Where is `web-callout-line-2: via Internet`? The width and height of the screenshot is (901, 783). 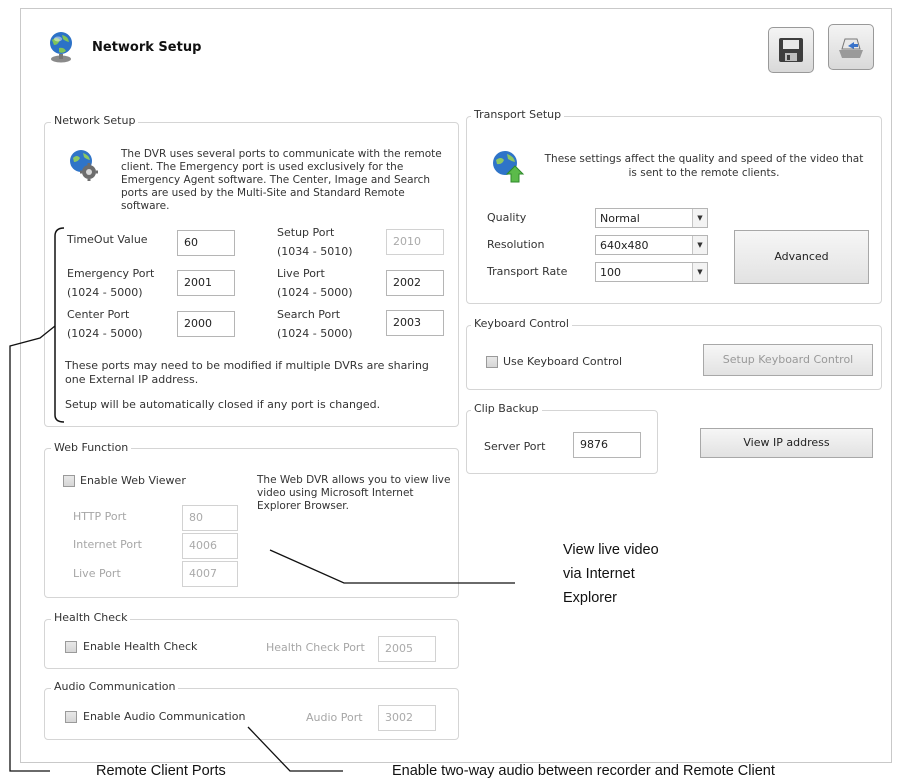 web-callout-line-2: via Internet is located at coordinates (599, 574).